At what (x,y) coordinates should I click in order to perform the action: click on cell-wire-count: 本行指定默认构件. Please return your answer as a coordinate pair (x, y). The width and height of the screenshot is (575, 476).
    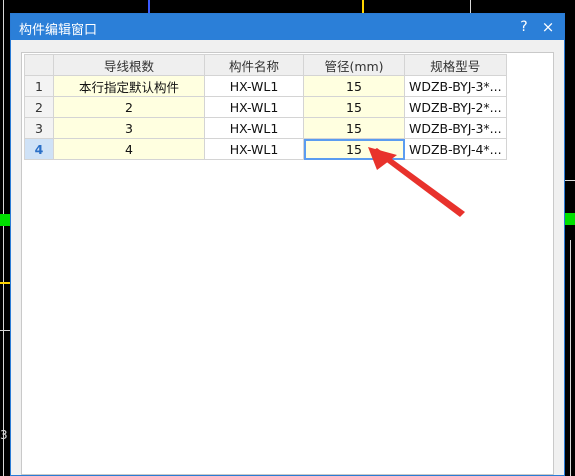
    Looking at the image, I should click on (129, 86).